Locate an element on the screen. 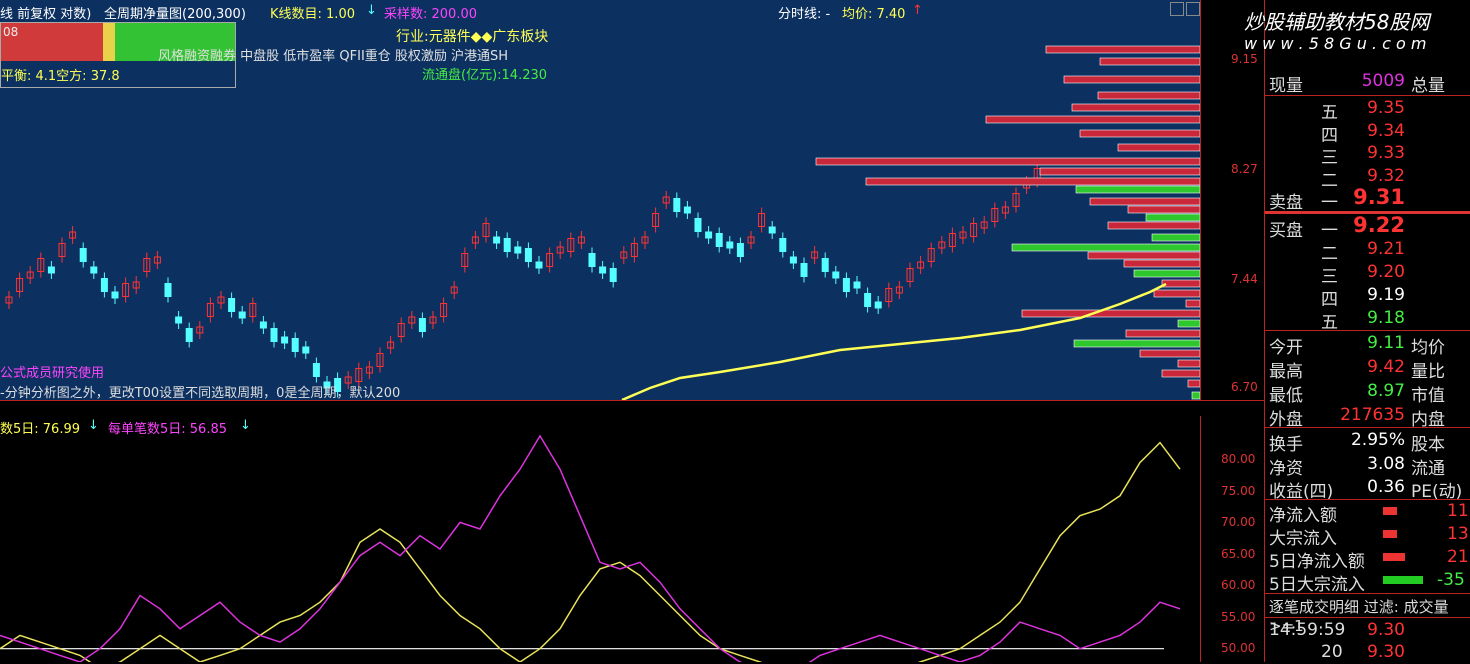  stat-value: 2.95% is located at coordinates (1377, 440).